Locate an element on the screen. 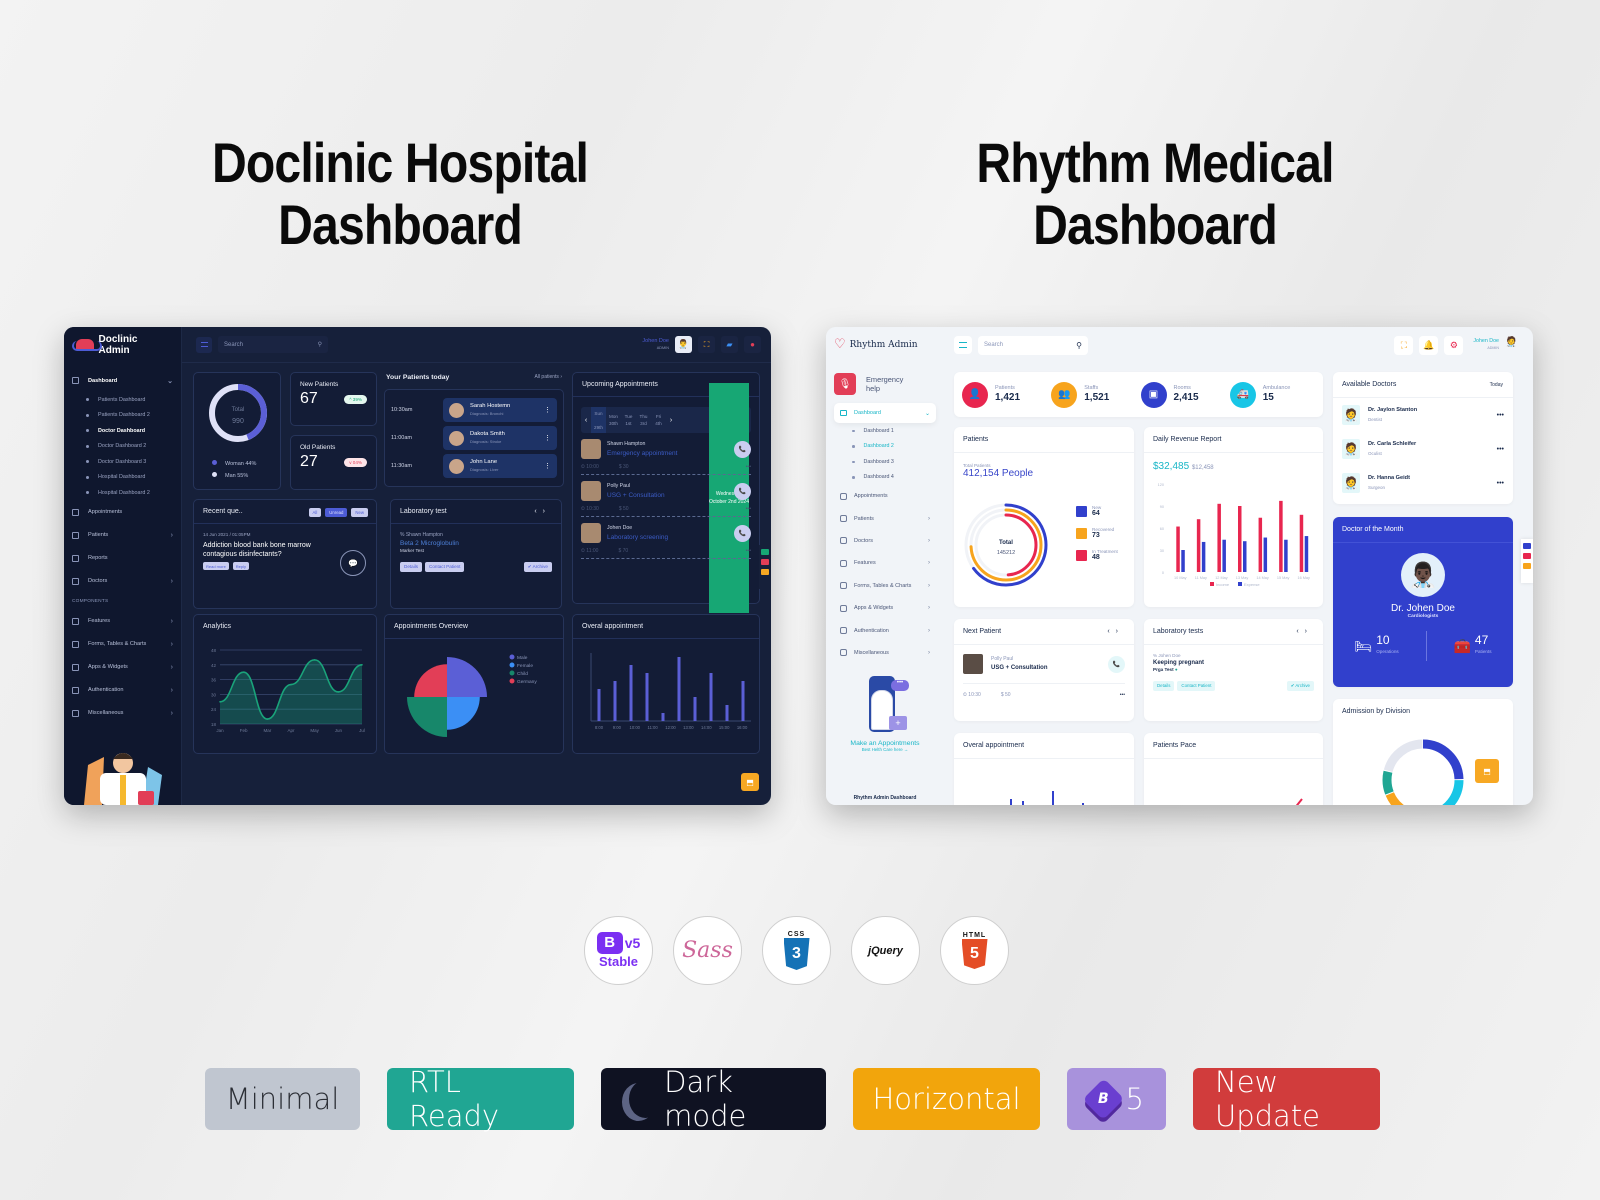 The image size is (1600, 1200). emergency-help-button: 🎙 Emergency help is located at coordinates (885, 384).